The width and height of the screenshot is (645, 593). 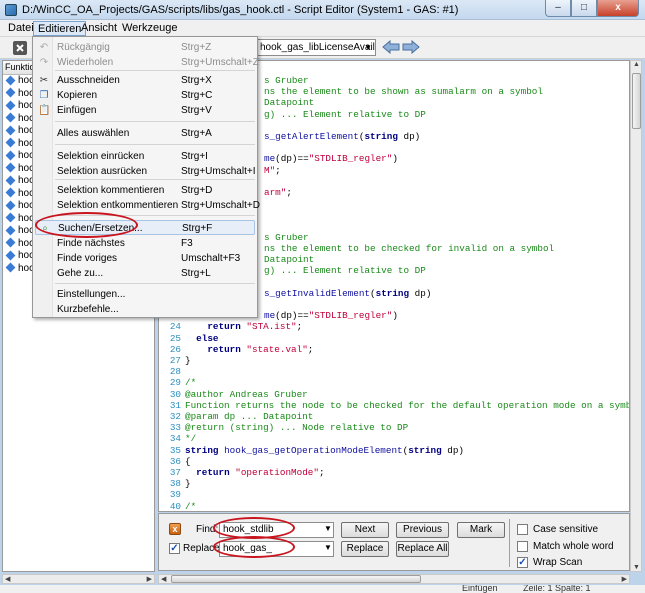 I want to click on menu-item-alles-auswählen: Alles auswählen Strg+A, so click(x=145, y=133).